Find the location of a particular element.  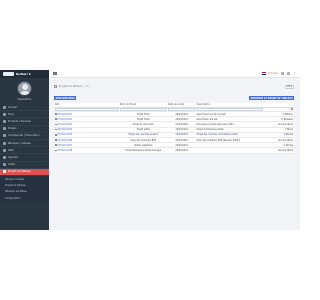

sidebar-item-commercial: Commercial | Facturation › is located at coordinates (24, 136).